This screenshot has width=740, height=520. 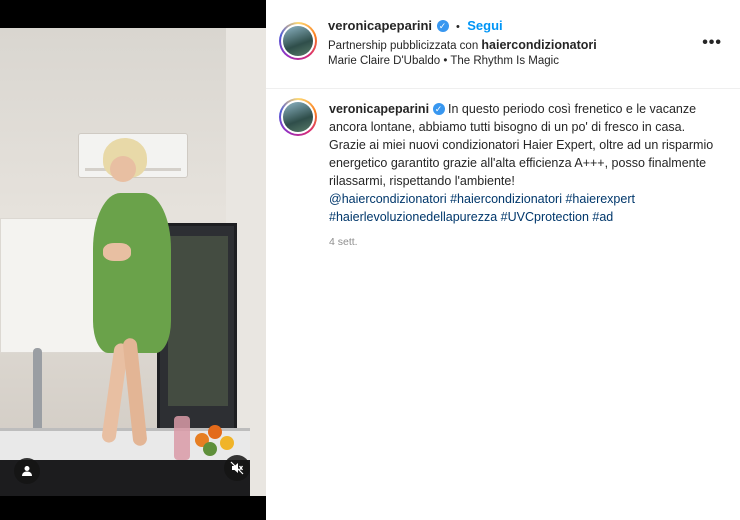 What do you see at coordinates (215, 432) in the screenshot?
I see `orange` at bounding box center [215, 432].